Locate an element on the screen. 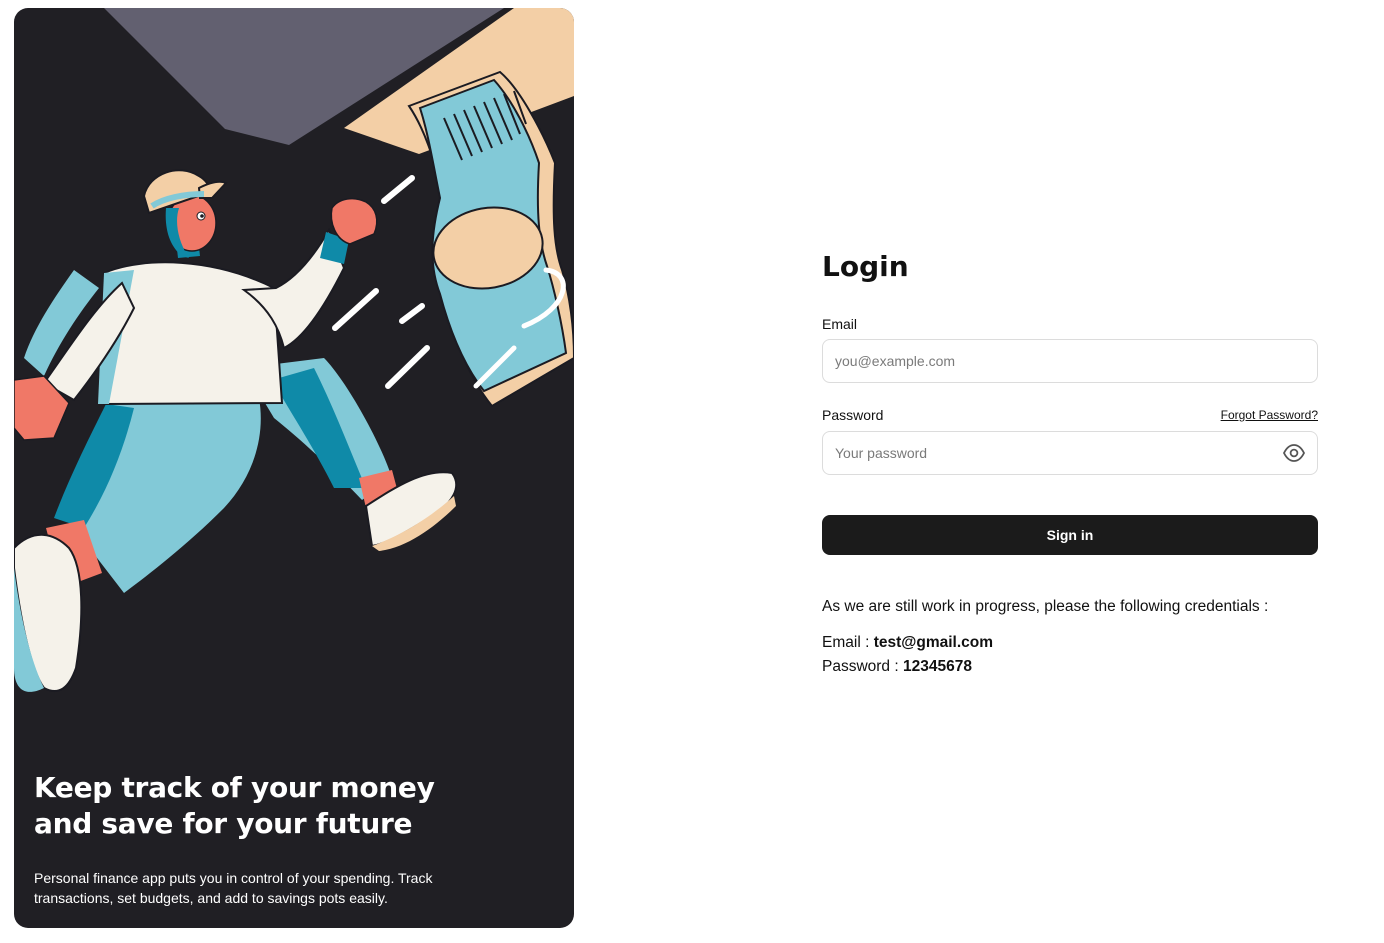 This screenshot has height=943, width=1384. credentials-email: Email : test@gmail.com is located at coordinates (907, 643).